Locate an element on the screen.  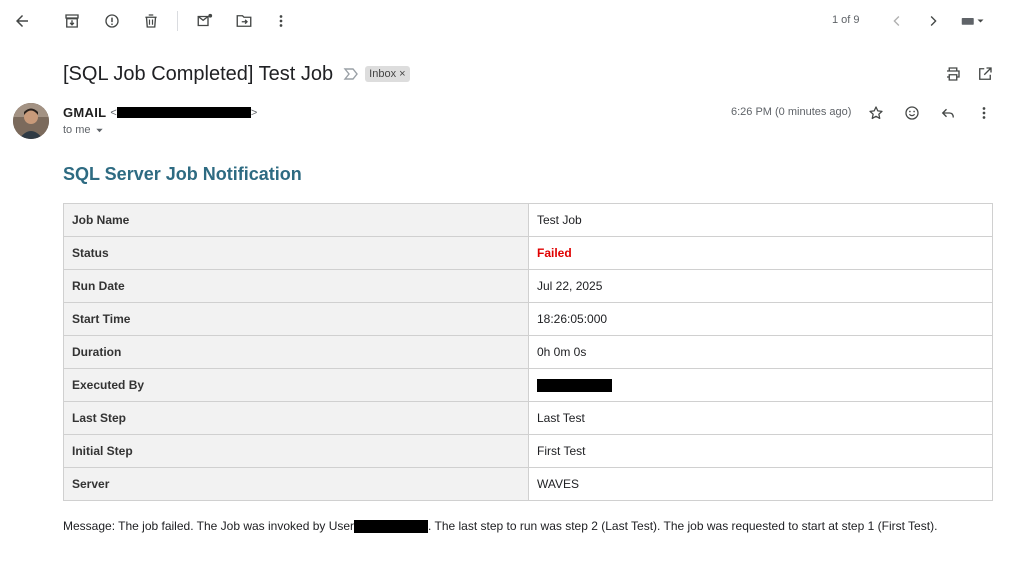
older-chevron-icon is located at coordinates (933, 21).